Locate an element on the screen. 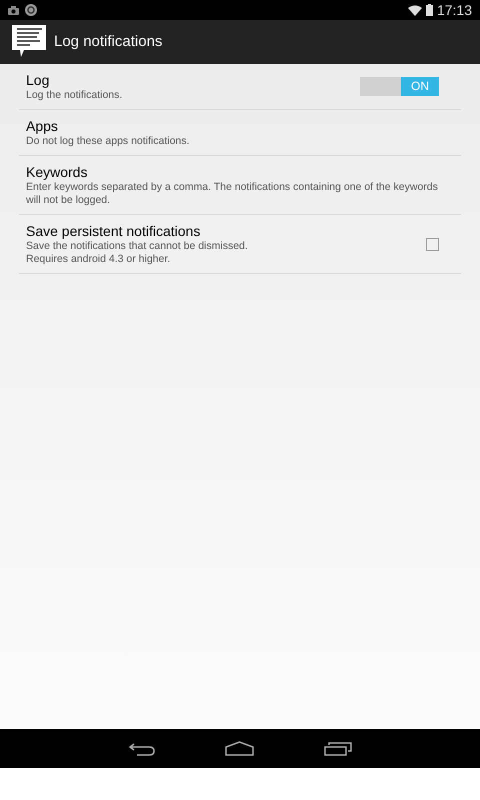  app-title: Log notifications is located at coordinates (108, 42).